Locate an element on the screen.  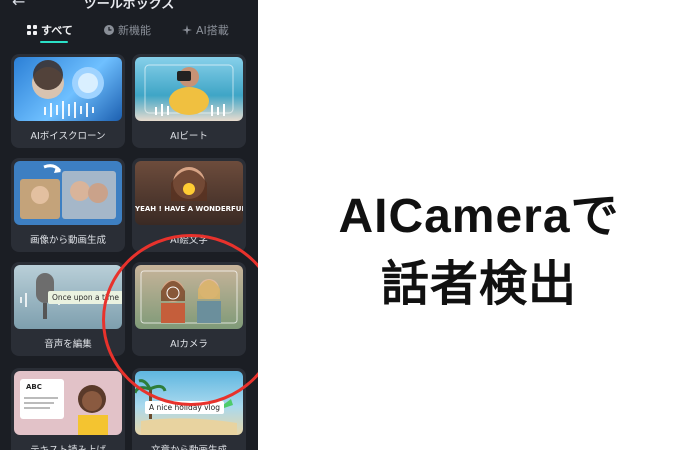
clock-icon is located at coordinates (109, 30).